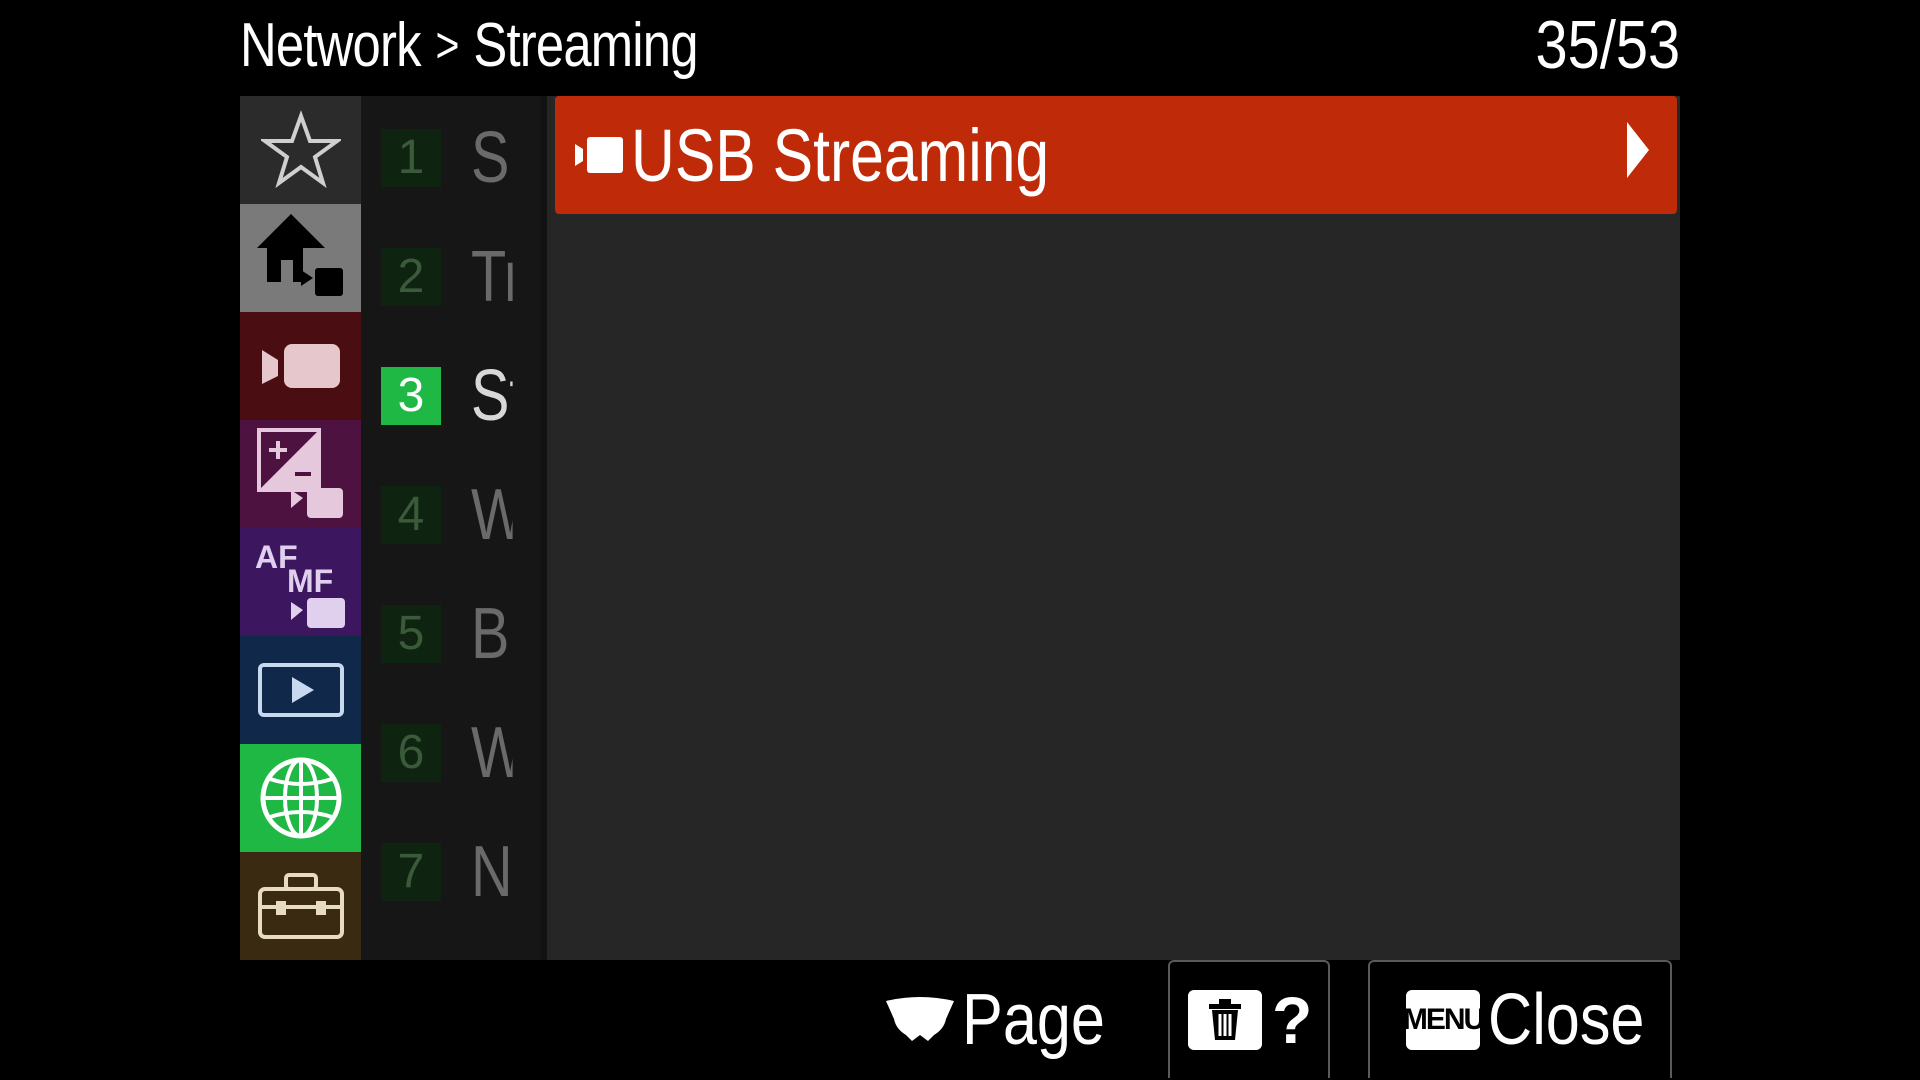  What do you see at coordinates (469, 45) in the screenshot?
I see `breadcrumb: Network > Streaming` at bounding box center [469, 45].